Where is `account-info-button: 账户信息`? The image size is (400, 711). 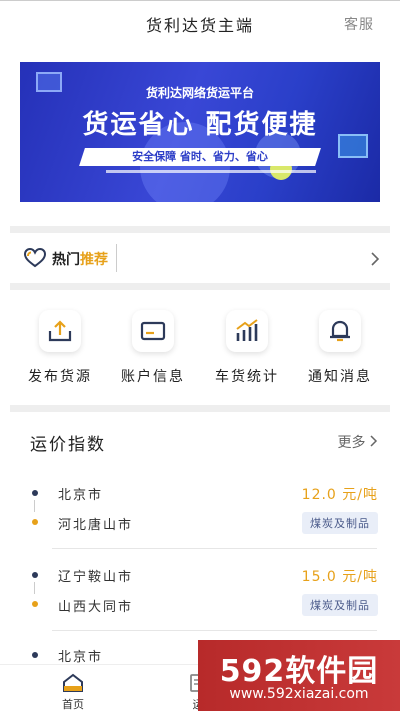 account-info-button: 账户信息 is located at coordinates (153, 348).